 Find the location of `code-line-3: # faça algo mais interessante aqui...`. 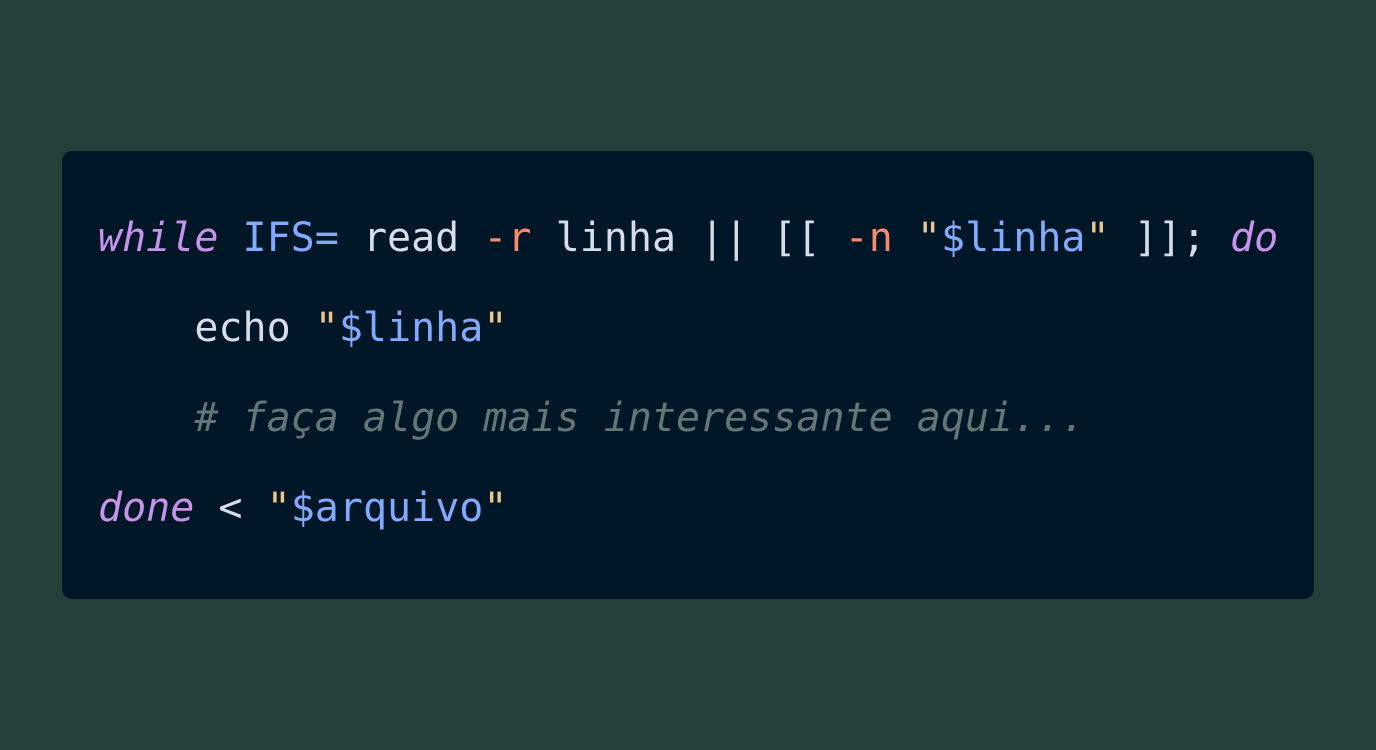

code-line-3: # faça algo mais interessante aqui... is located at coordinates (688, 418).